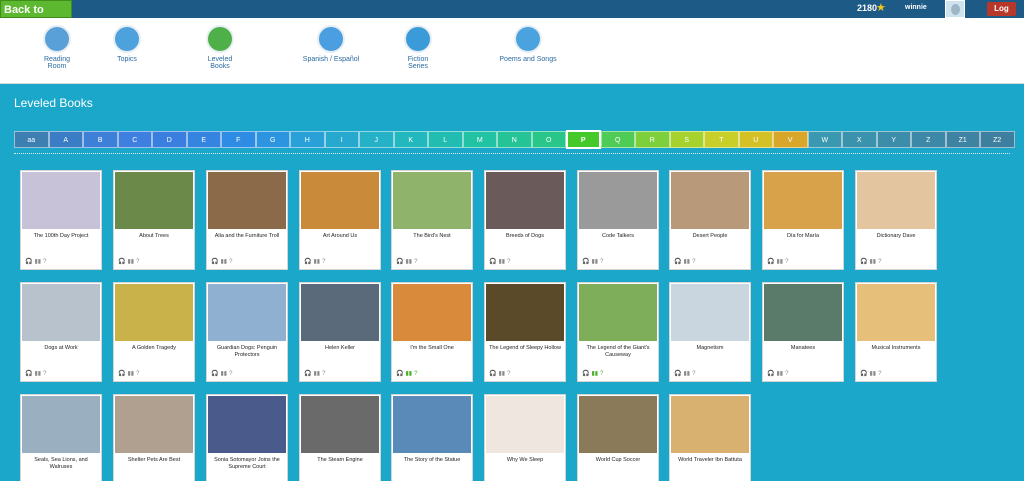 The image size is (1024, 481). I want to click on level-tab-b: B, so click(100, 139).